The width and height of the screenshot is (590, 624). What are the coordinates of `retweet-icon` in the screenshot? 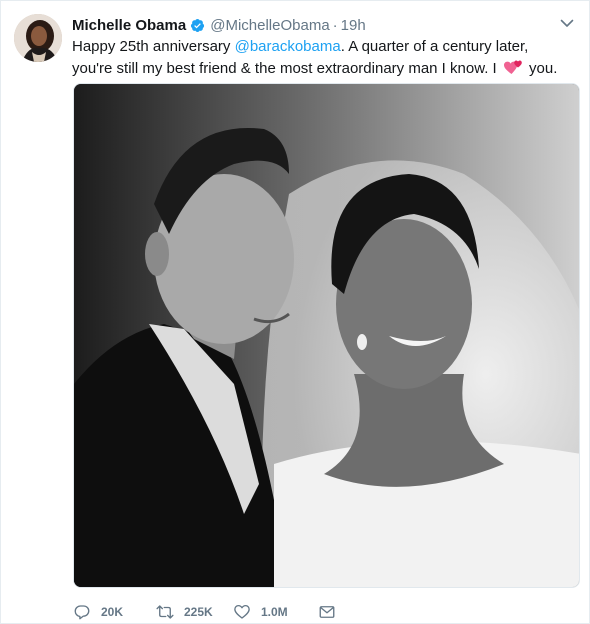 It's located at (165, 612).